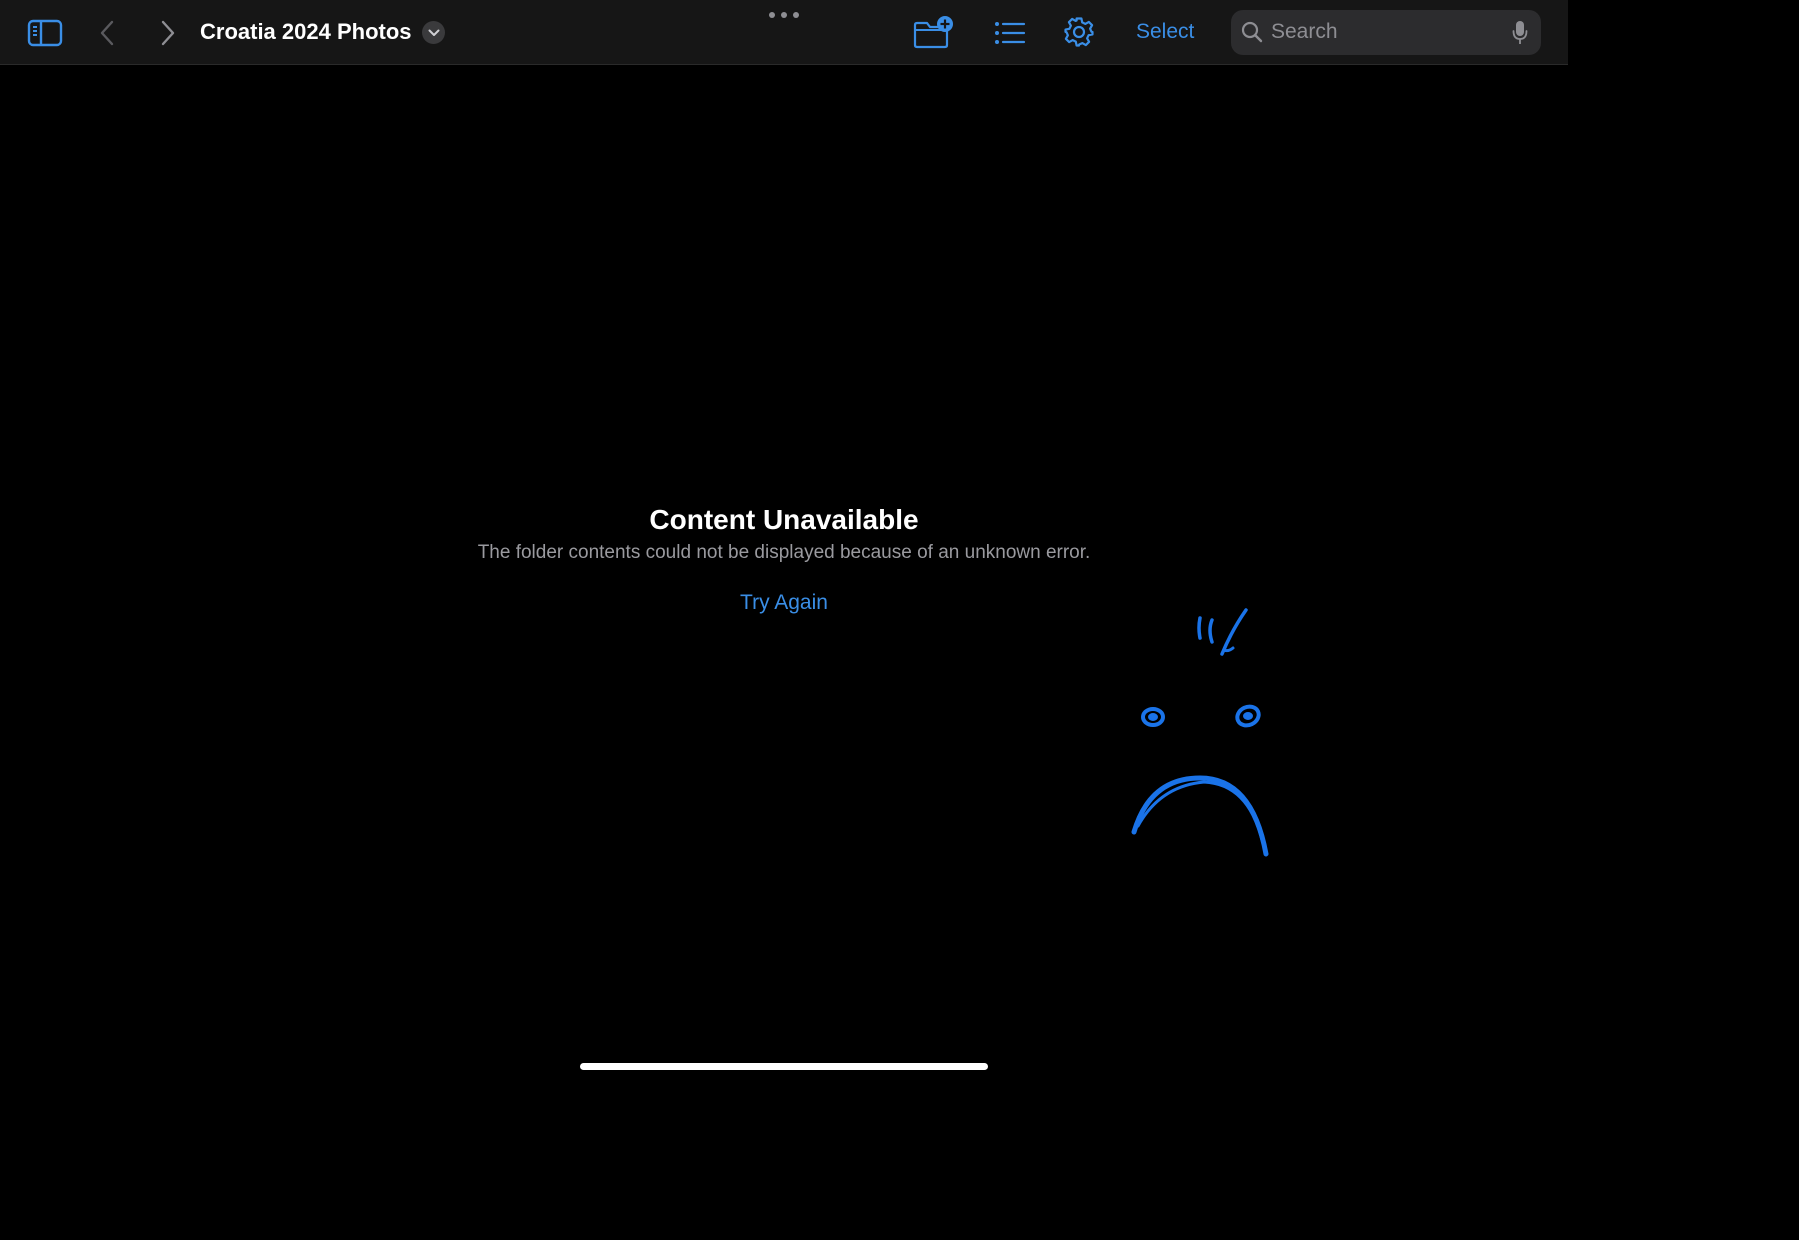 This screenshot has width=1799, height=1240. I want to click on title-menu-button, so click(433, 32).